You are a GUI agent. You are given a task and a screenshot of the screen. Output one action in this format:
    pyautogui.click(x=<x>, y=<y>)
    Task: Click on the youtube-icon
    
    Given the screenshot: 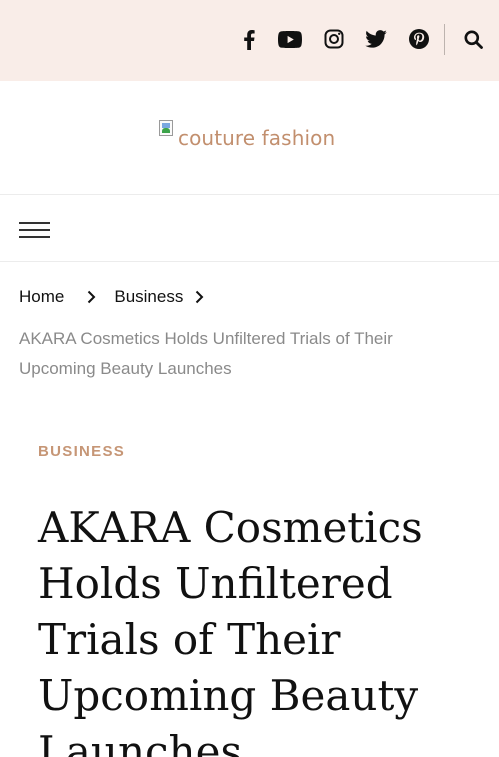 What is the action you would take?
    pyautogui.click(x=290, y=39)
    